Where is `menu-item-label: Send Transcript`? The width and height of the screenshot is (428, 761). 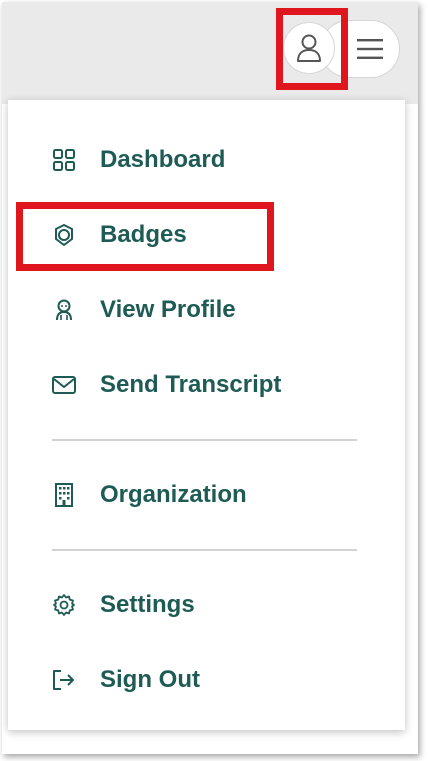 menu-item-label: Send Transcript is located at coordinates (191, 384).